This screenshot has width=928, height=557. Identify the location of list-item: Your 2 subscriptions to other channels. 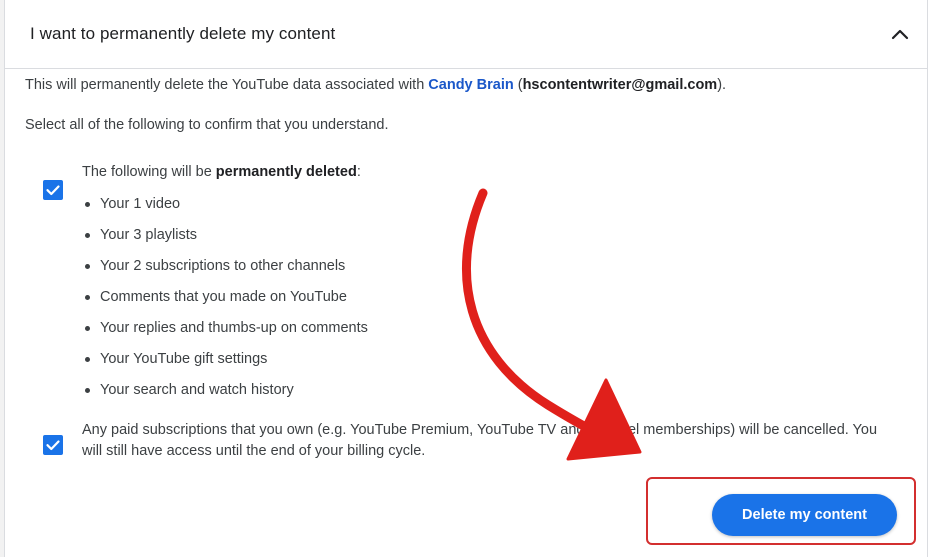
(225, 272).